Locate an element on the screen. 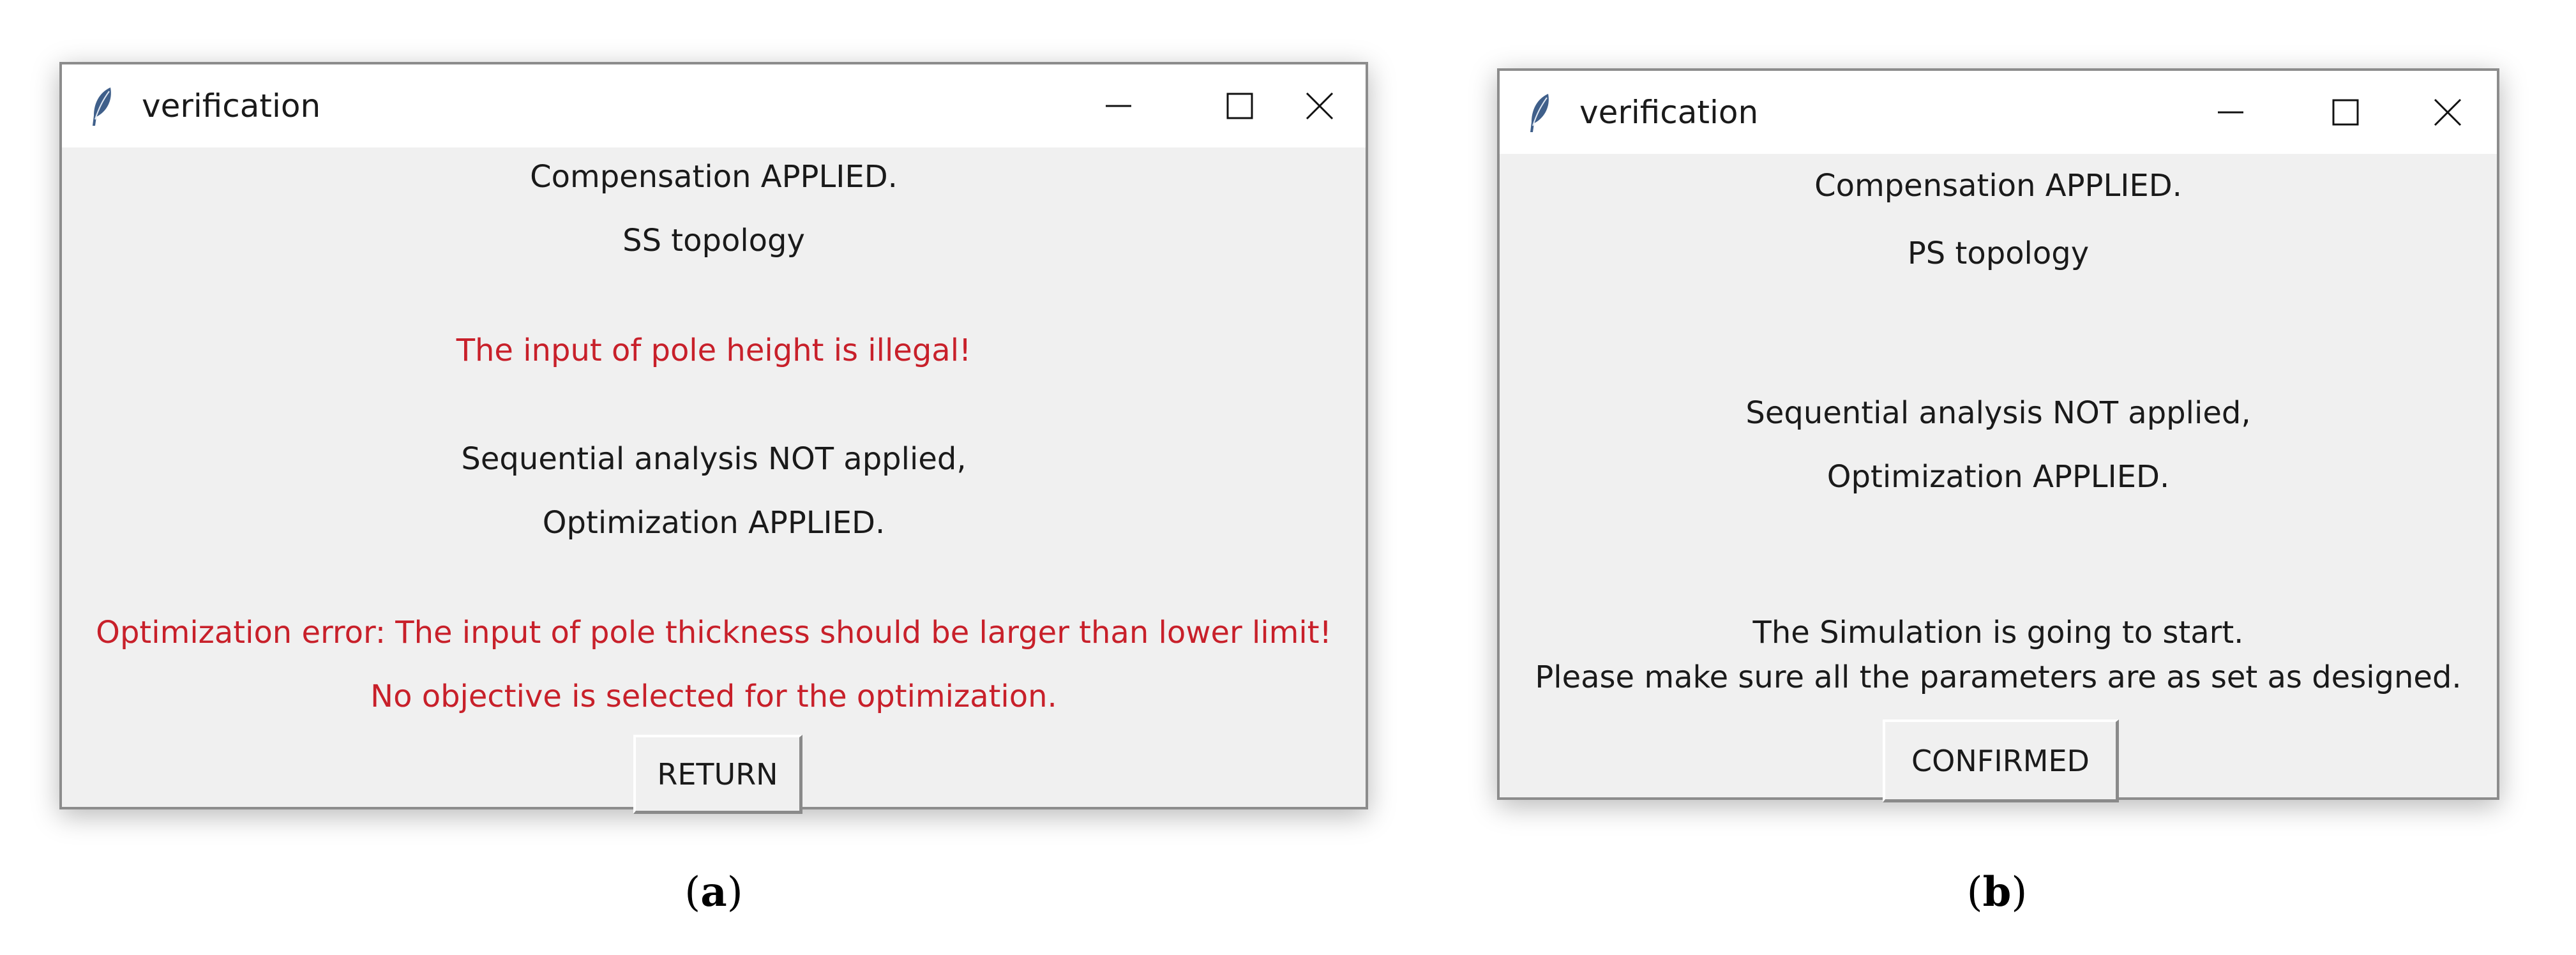 Image resolution: width=2576 pixels, height=955 pixels. confirmed-button: CONFIRMED is located at coordinates (2001, 761).